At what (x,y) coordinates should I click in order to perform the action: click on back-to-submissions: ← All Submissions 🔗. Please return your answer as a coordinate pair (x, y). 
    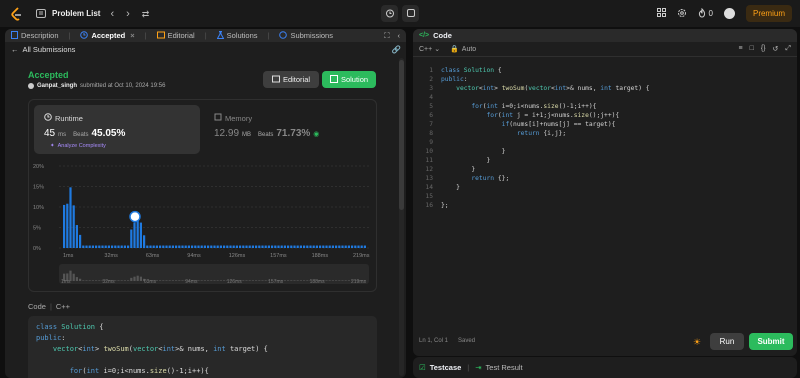
    Looking at the image, I should click on (205, 49).